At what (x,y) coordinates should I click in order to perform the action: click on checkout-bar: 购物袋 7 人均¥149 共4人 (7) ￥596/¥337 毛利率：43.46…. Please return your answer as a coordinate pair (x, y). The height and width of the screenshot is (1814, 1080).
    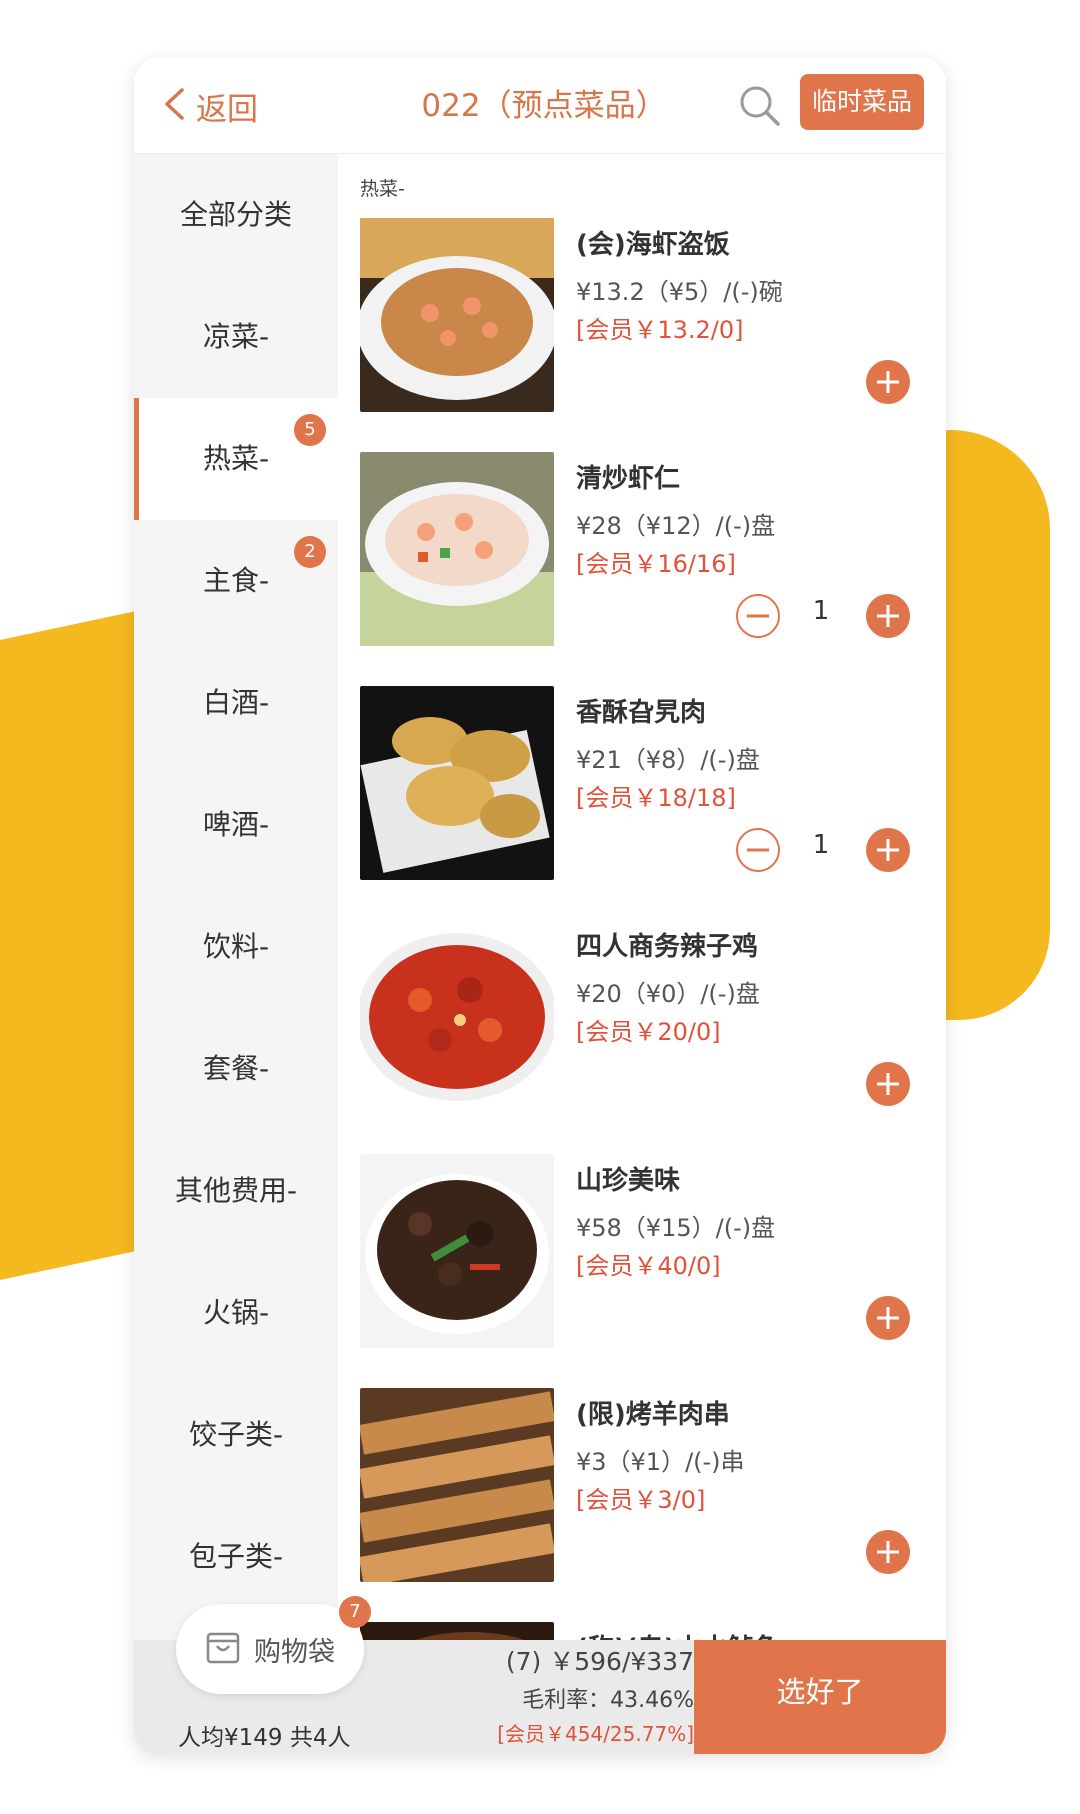
    Looking at the image, I should click on (540, 1675).